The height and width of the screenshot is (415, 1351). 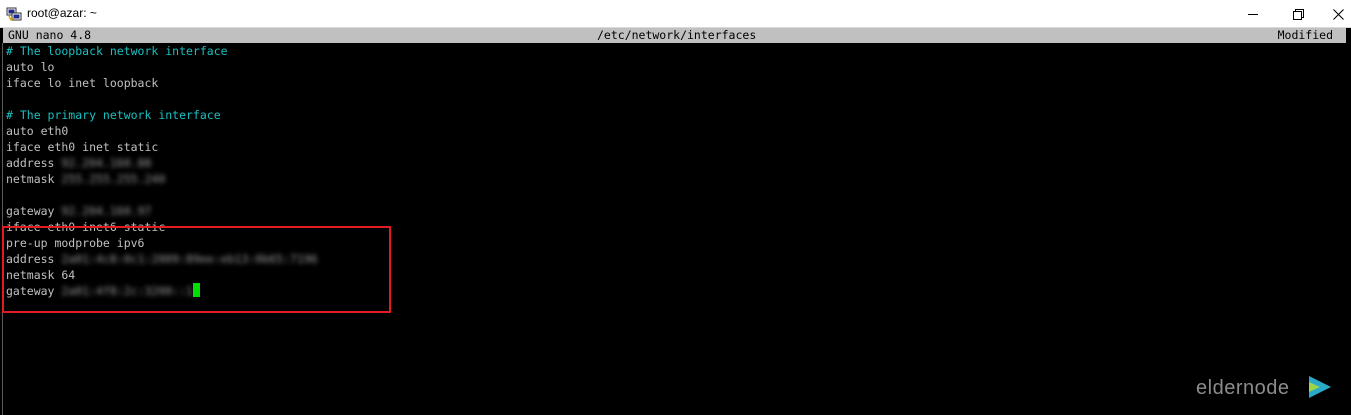 I want to click on watermark-text: eldernode, so click(x=1243, y=388).